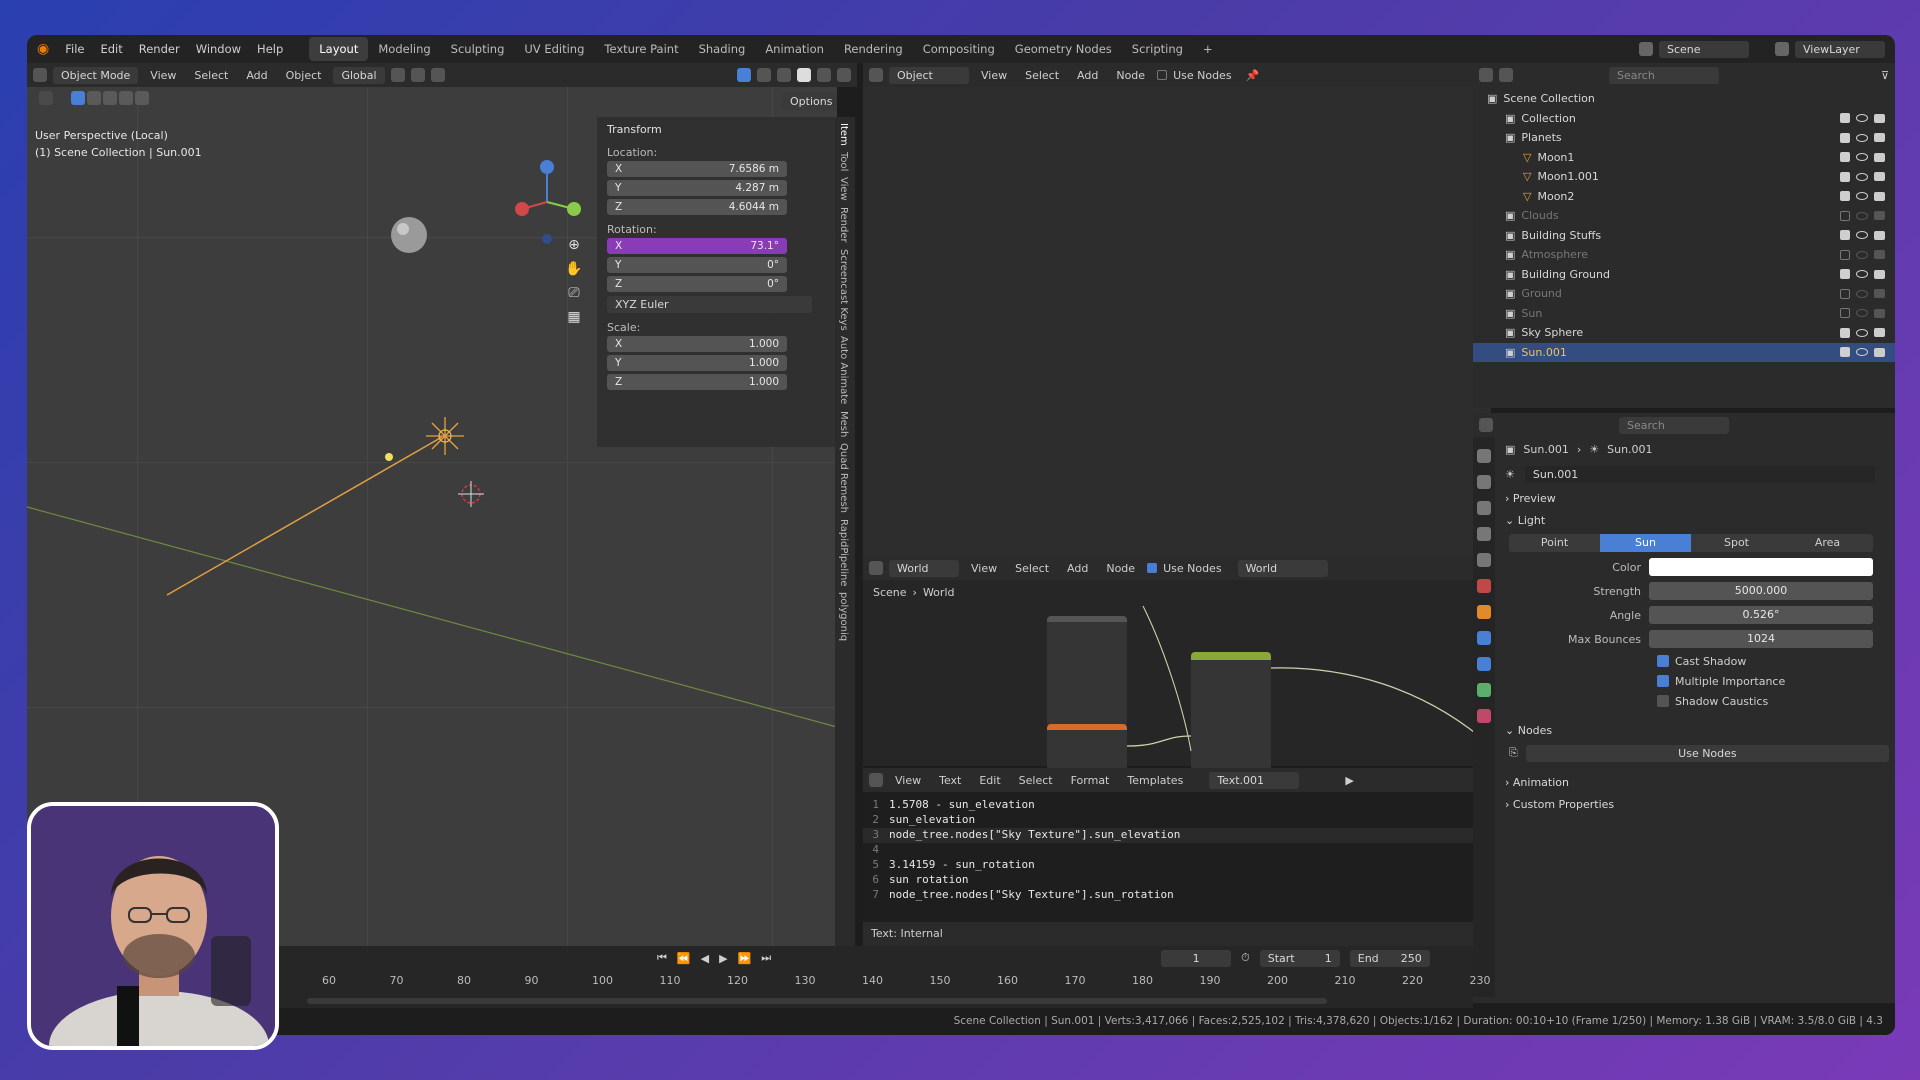 The image size is (1920, 1080). I want to click on shadow-caustics-checkbox, so click(1663, 701).